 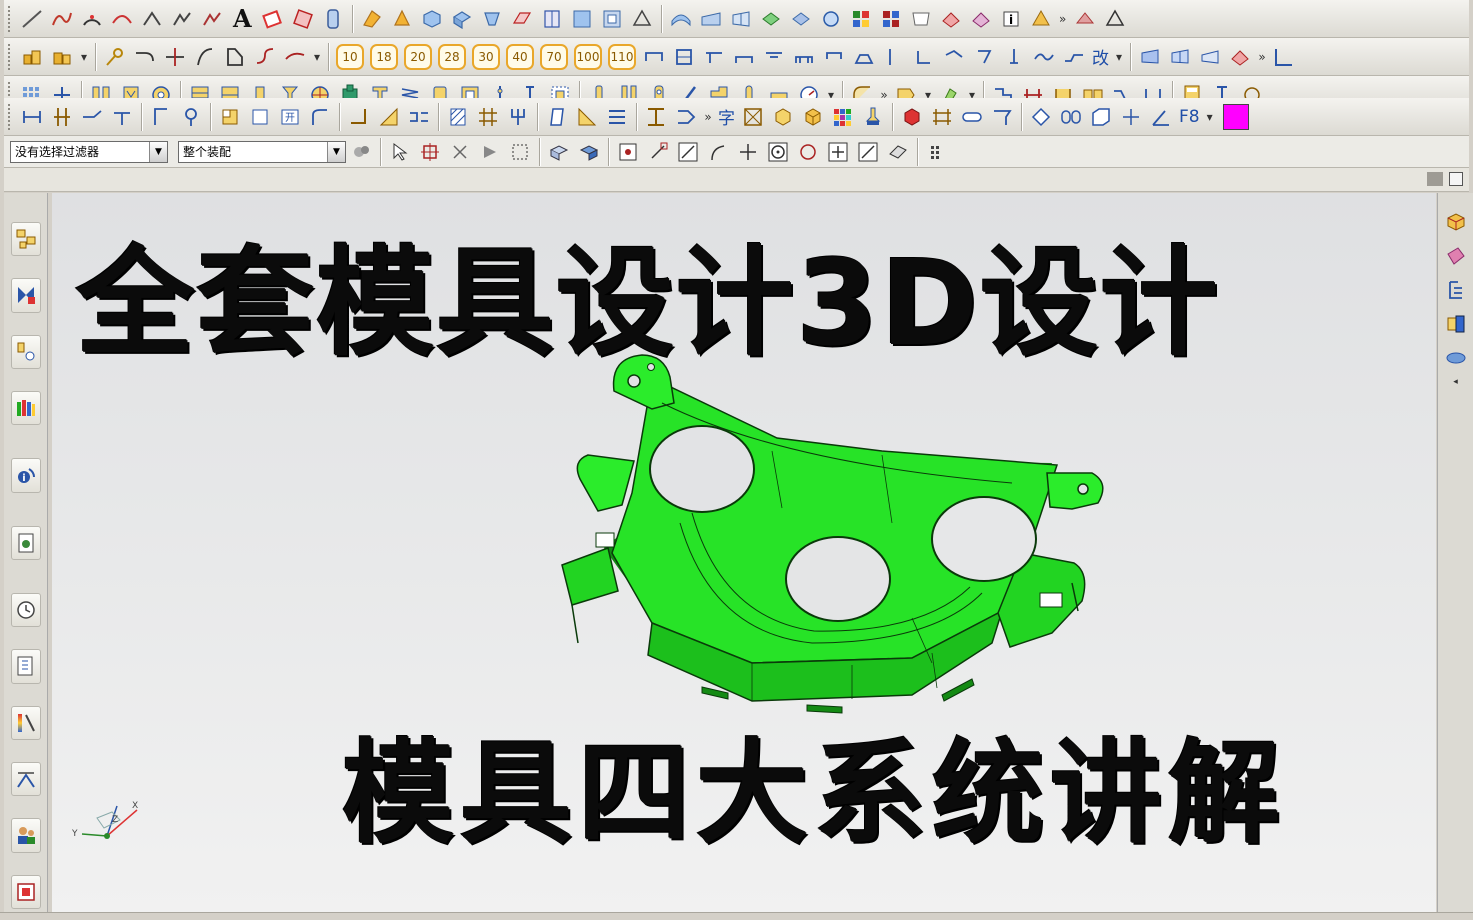 I want to click on list-lines-icon, so click(x=617, y=117).